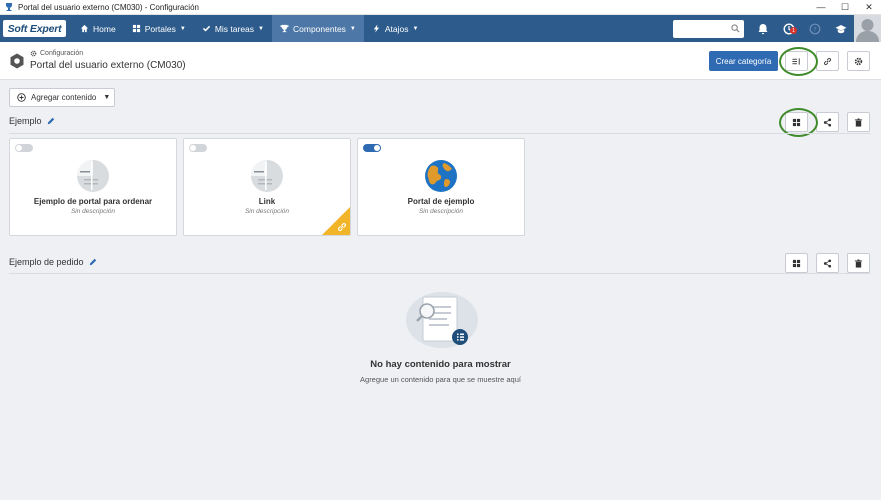  I want to click on section-title-label: Ejemplo, so click(25, 121).